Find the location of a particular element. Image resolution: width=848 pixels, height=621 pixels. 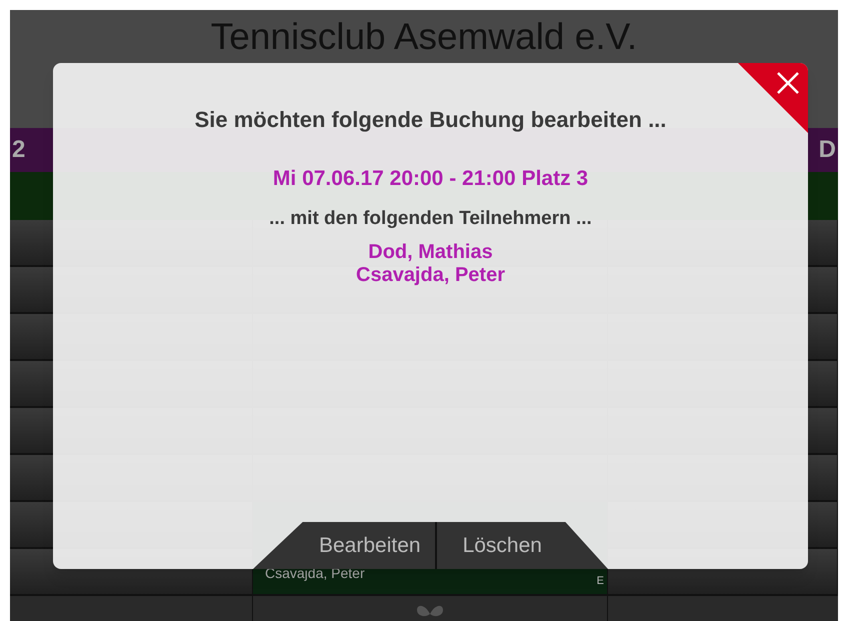

court-label: D is located at coordinates (827, 150).